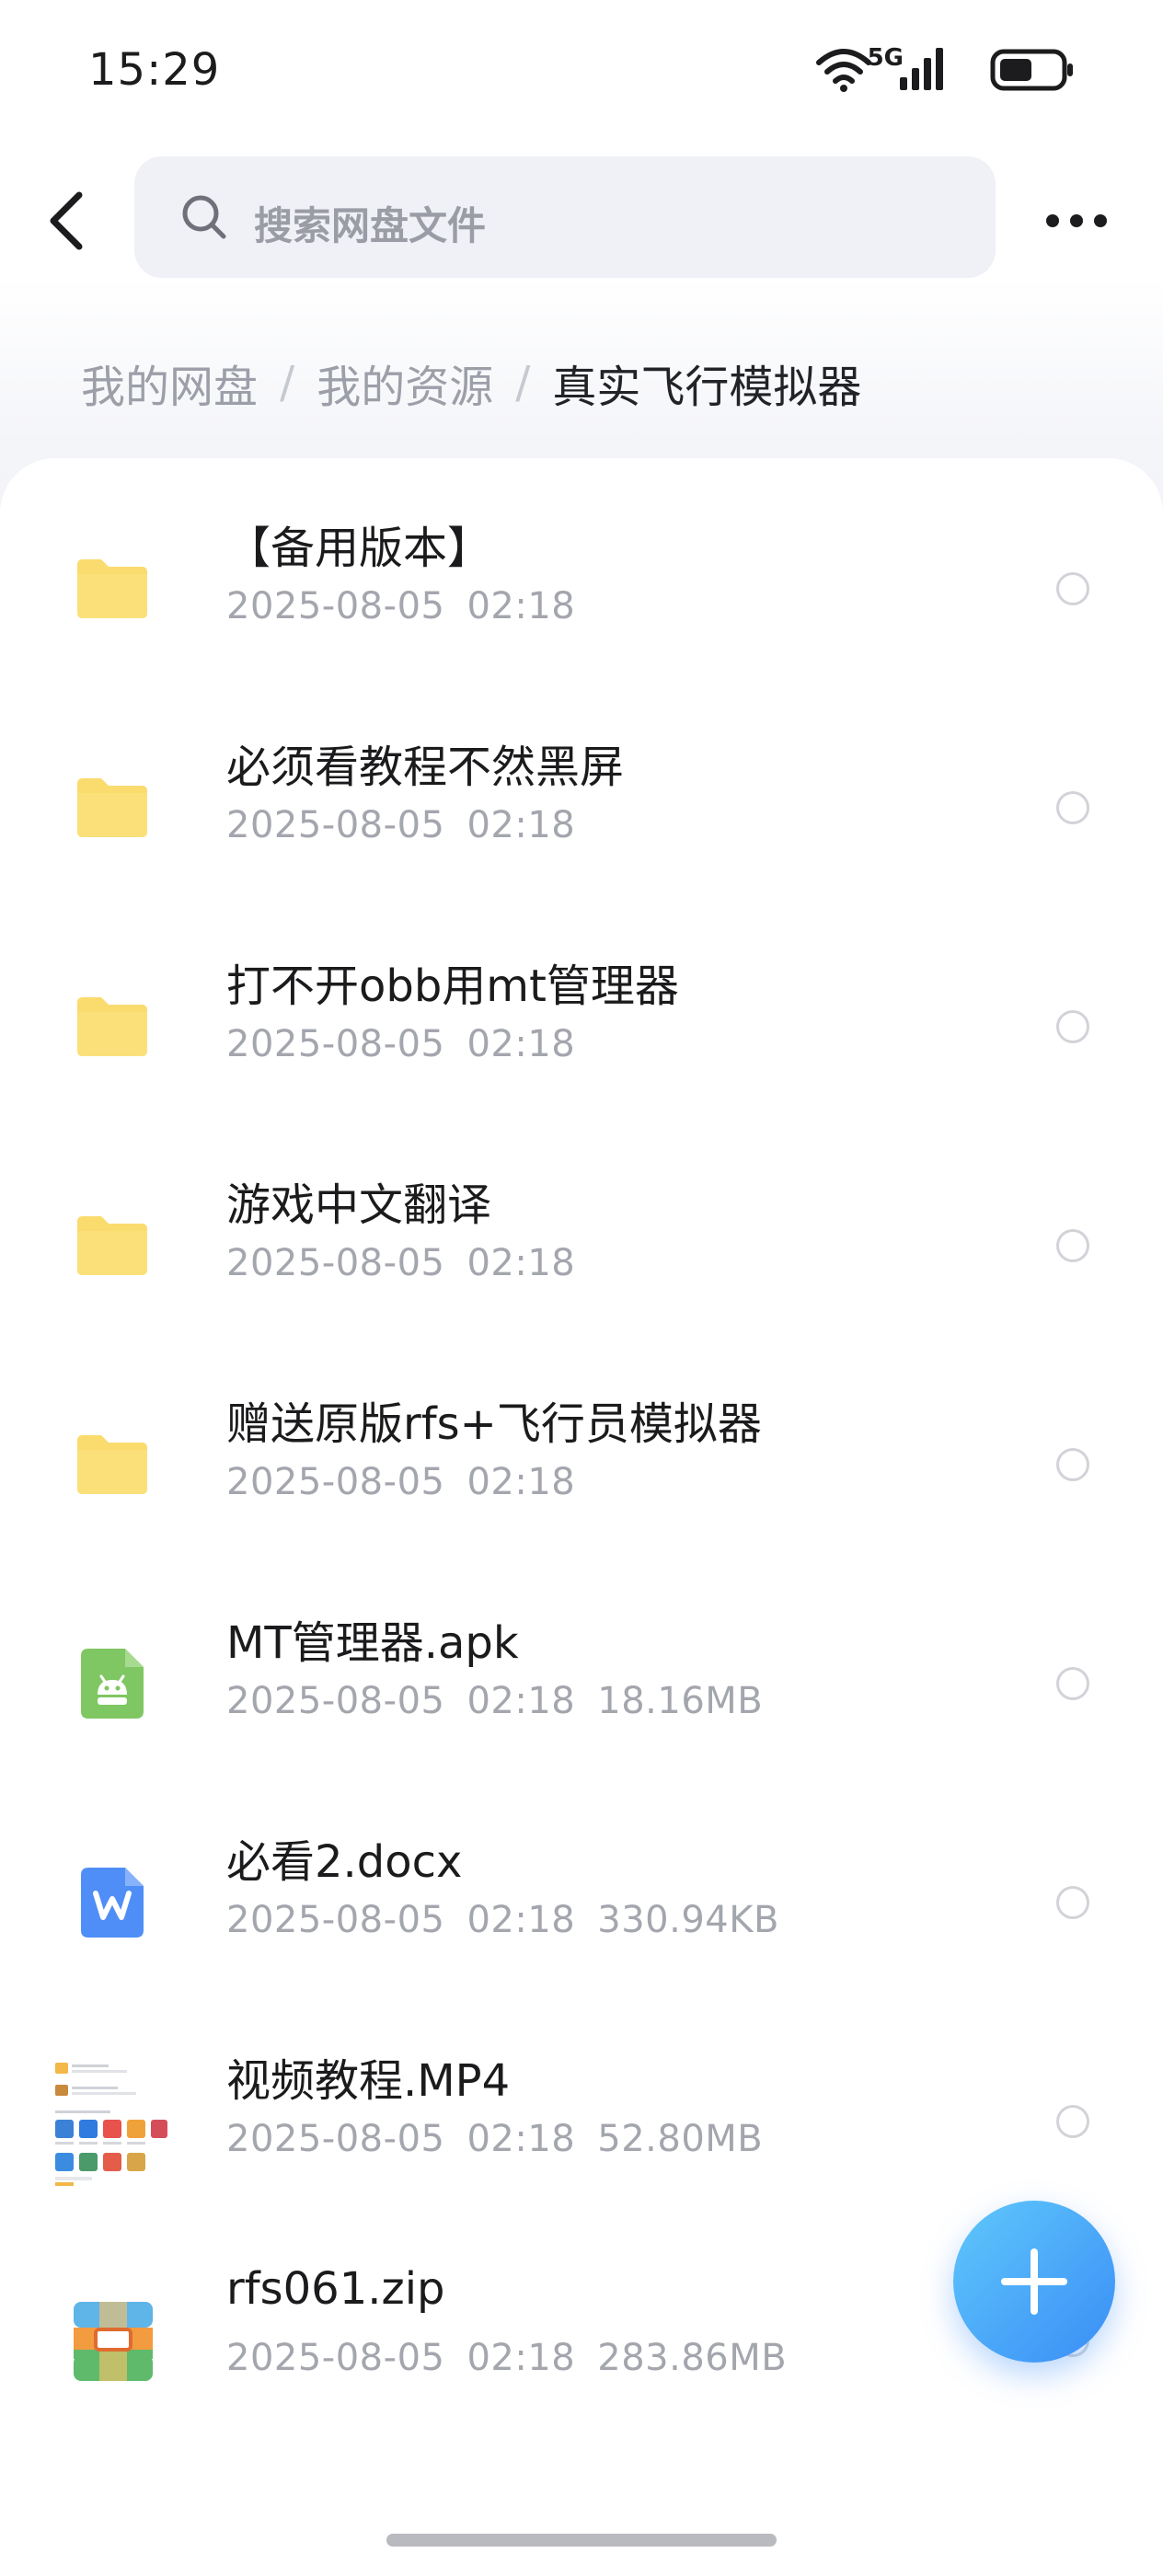 This screenshot has height=2576, width=1163. What do you see at coordinates (359, 1205) in the screenshot?
I see `file-name: 游戏中文翻译` at bounding box center [359, 1205].